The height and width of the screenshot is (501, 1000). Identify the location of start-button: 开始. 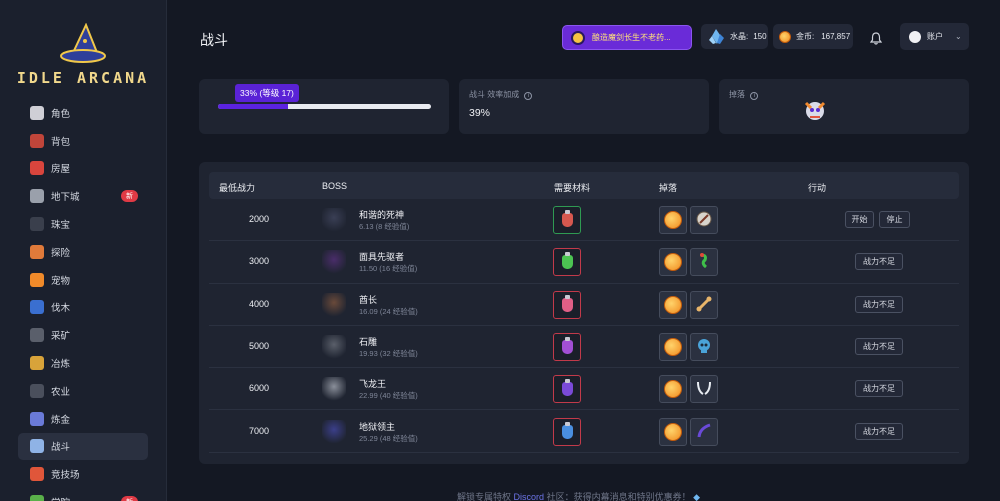
(859, 219).